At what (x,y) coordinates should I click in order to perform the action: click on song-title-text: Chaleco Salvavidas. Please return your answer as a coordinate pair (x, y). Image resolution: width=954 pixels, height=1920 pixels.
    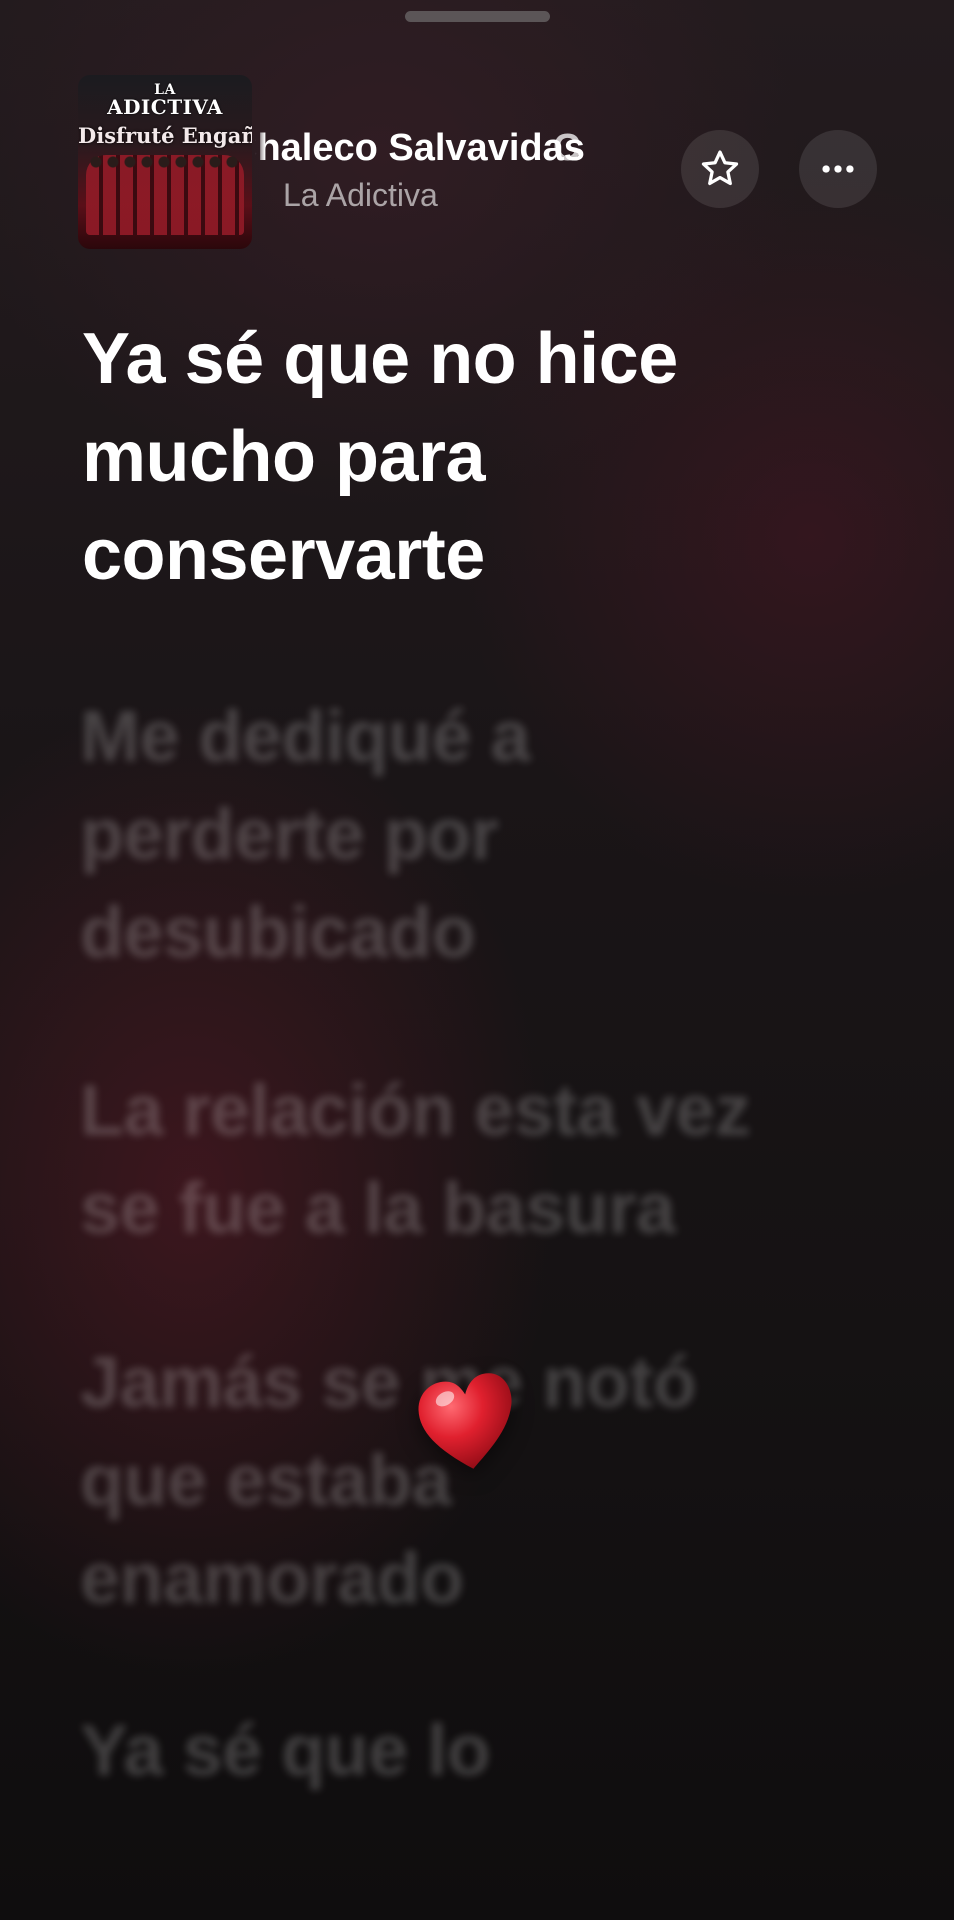
    Looking at the image, I should click on (420, 148).